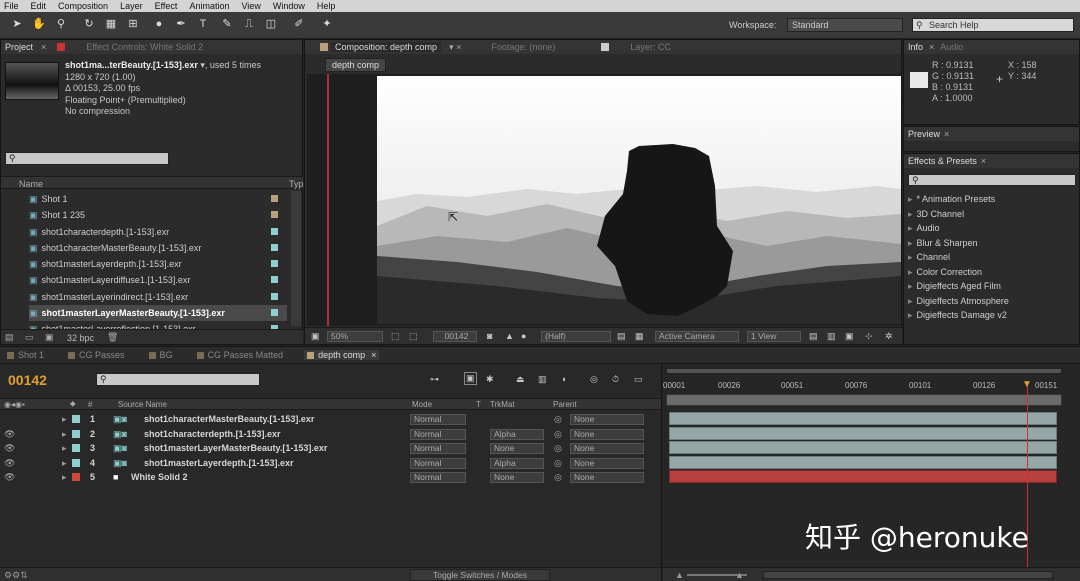 The height and width of the screenshot is (581, 1080). What do you see at coordinates (11, 6) in the screenshot?
I see `menu-file: File` at bounding box center [11, 6].